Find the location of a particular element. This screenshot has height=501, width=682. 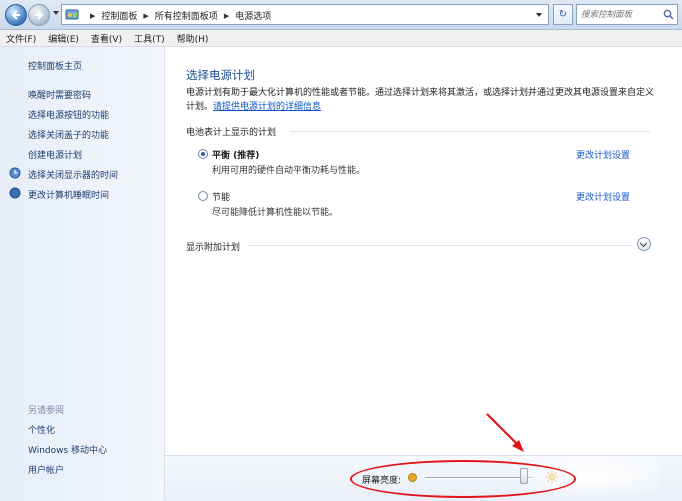

back-button is located at coordinates (16, 15).